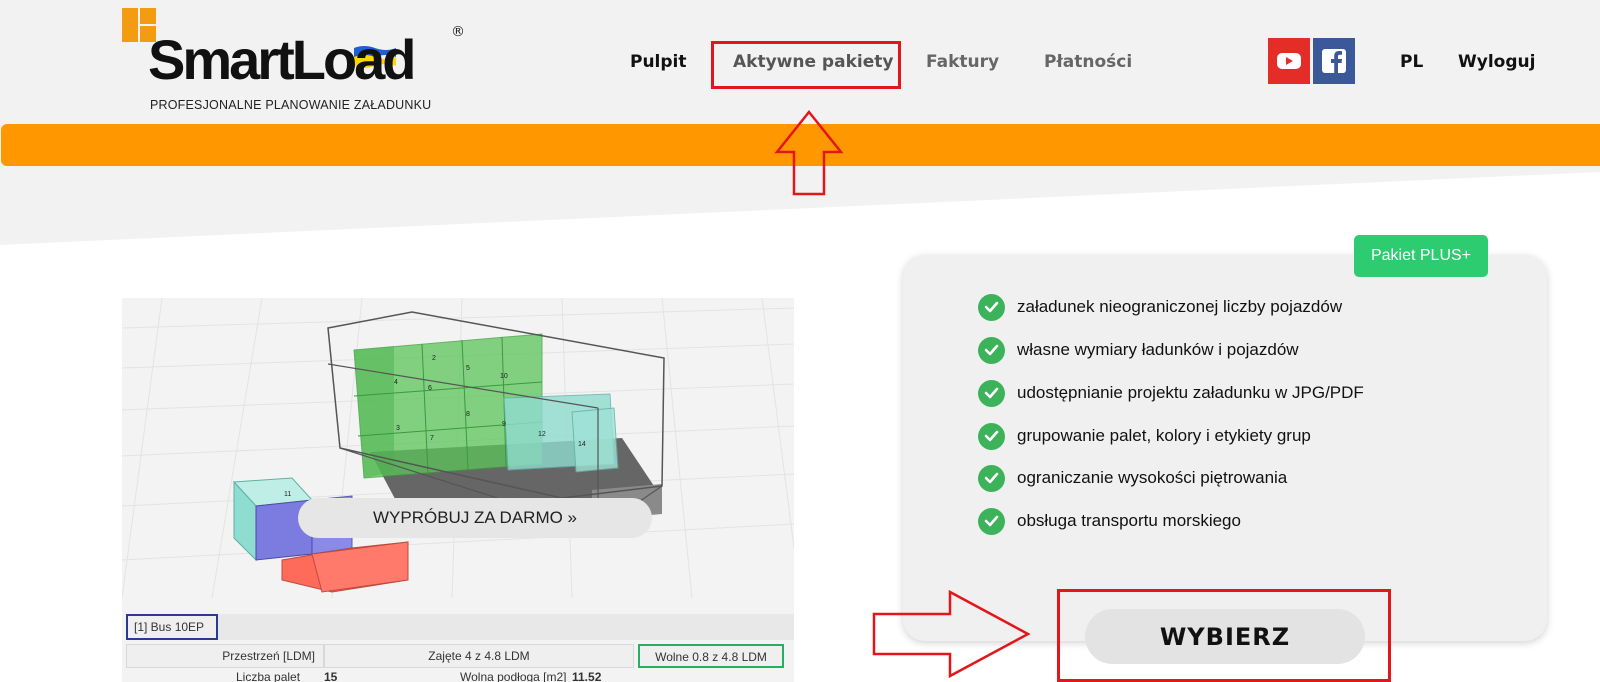 The width and height of the screenshot is (1600, 682). Describe the element at coordinates (504, 376) in the screenshot. I see `box-number: 10` at that location.